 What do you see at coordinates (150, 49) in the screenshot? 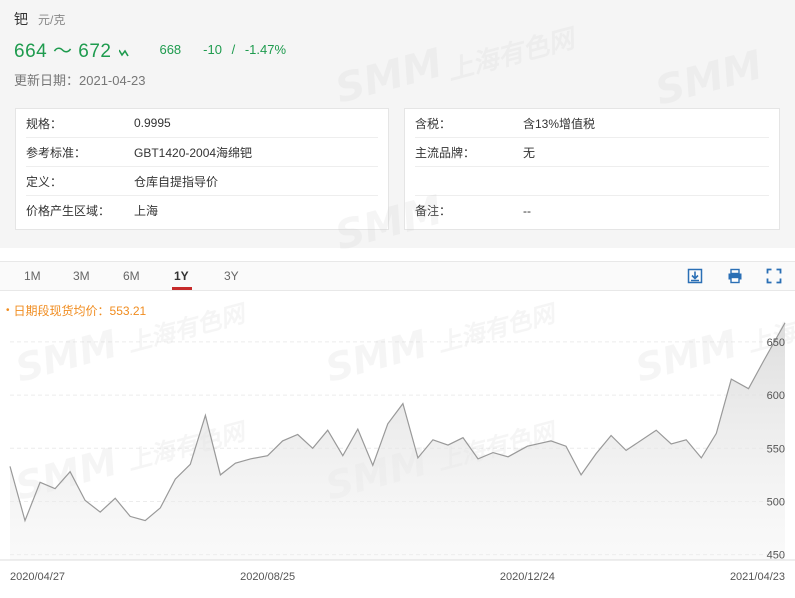
I see `price-row: 664 ～ 672 668 -10 / -1.47%` at bounding box center [150, 49].